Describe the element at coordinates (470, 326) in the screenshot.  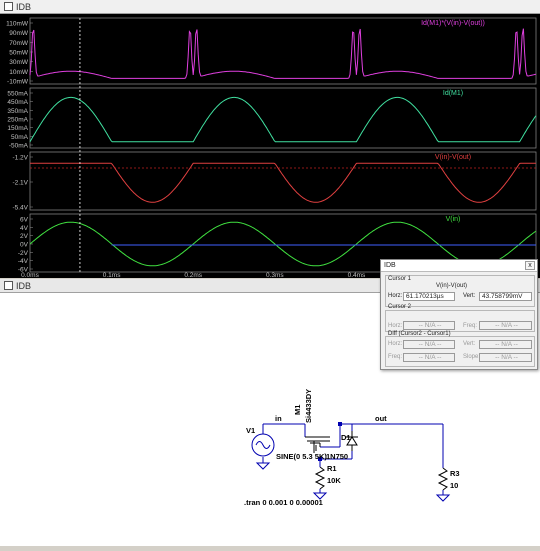
I see `cursor2-freq-label: Freq:` at that location.